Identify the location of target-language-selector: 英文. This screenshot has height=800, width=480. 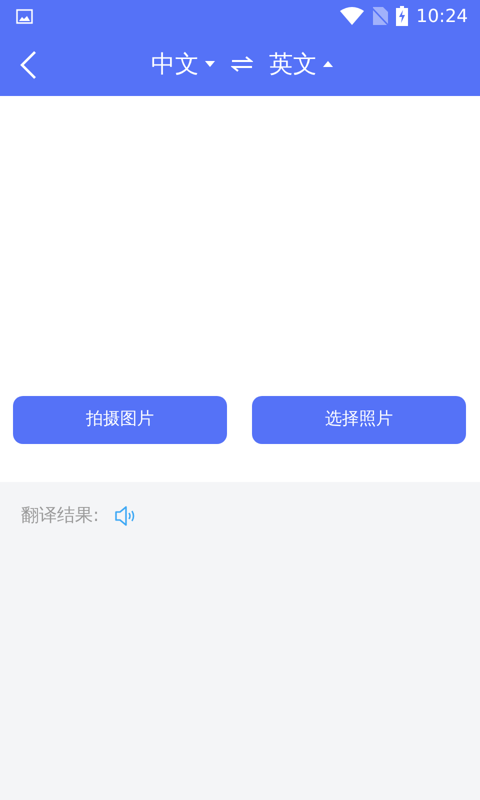
(301, 64).